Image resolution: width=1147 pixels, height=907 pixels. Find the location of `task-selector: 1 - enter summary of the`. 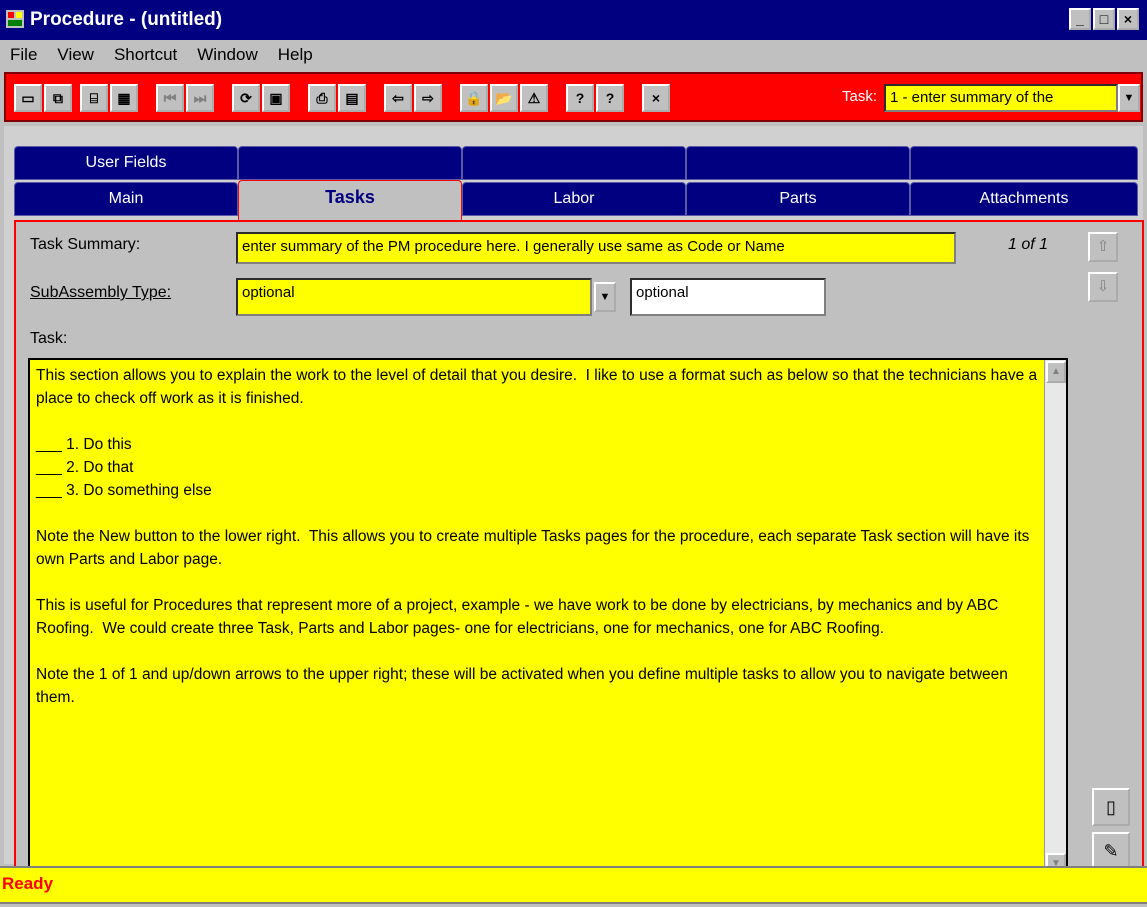

task-selector: 1 - enter summary of the is located at coordinates (1001, 98).